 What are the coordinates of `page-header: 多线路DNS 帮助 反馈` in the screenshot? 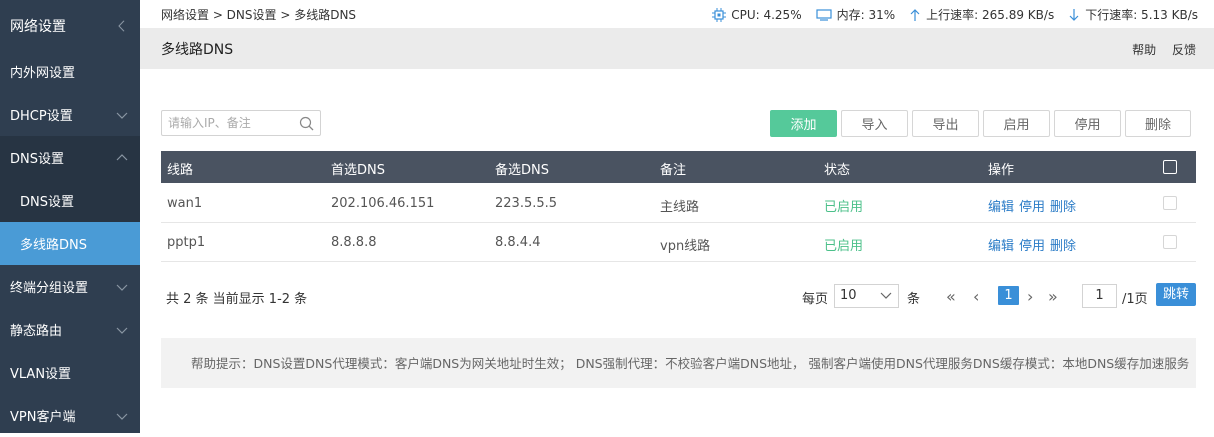 It's located at (677, 48).